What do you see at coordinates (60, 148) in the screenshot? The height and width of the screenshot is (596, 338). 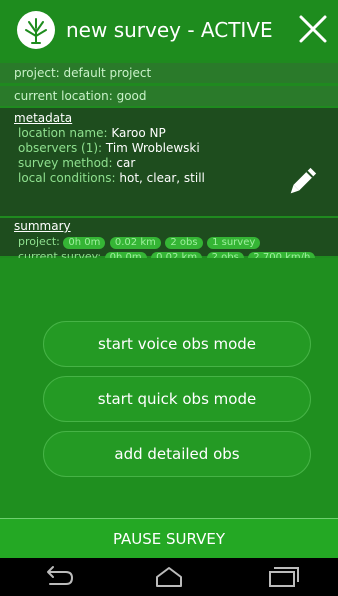 I see `observers-label: observers (1):` at bounding box center [60, 148].